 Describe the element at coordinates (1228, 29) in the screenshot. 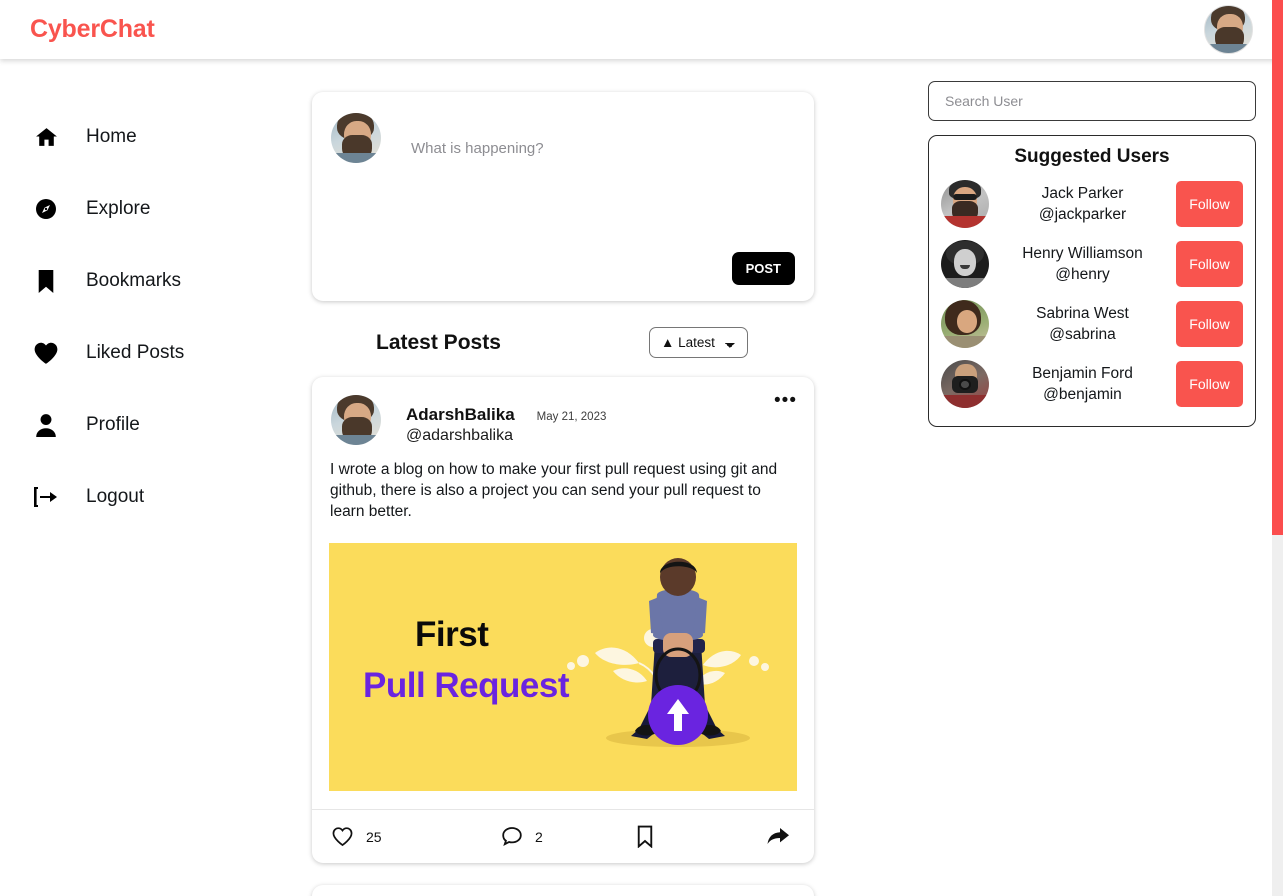

I see `header-user-avatar` at that location.